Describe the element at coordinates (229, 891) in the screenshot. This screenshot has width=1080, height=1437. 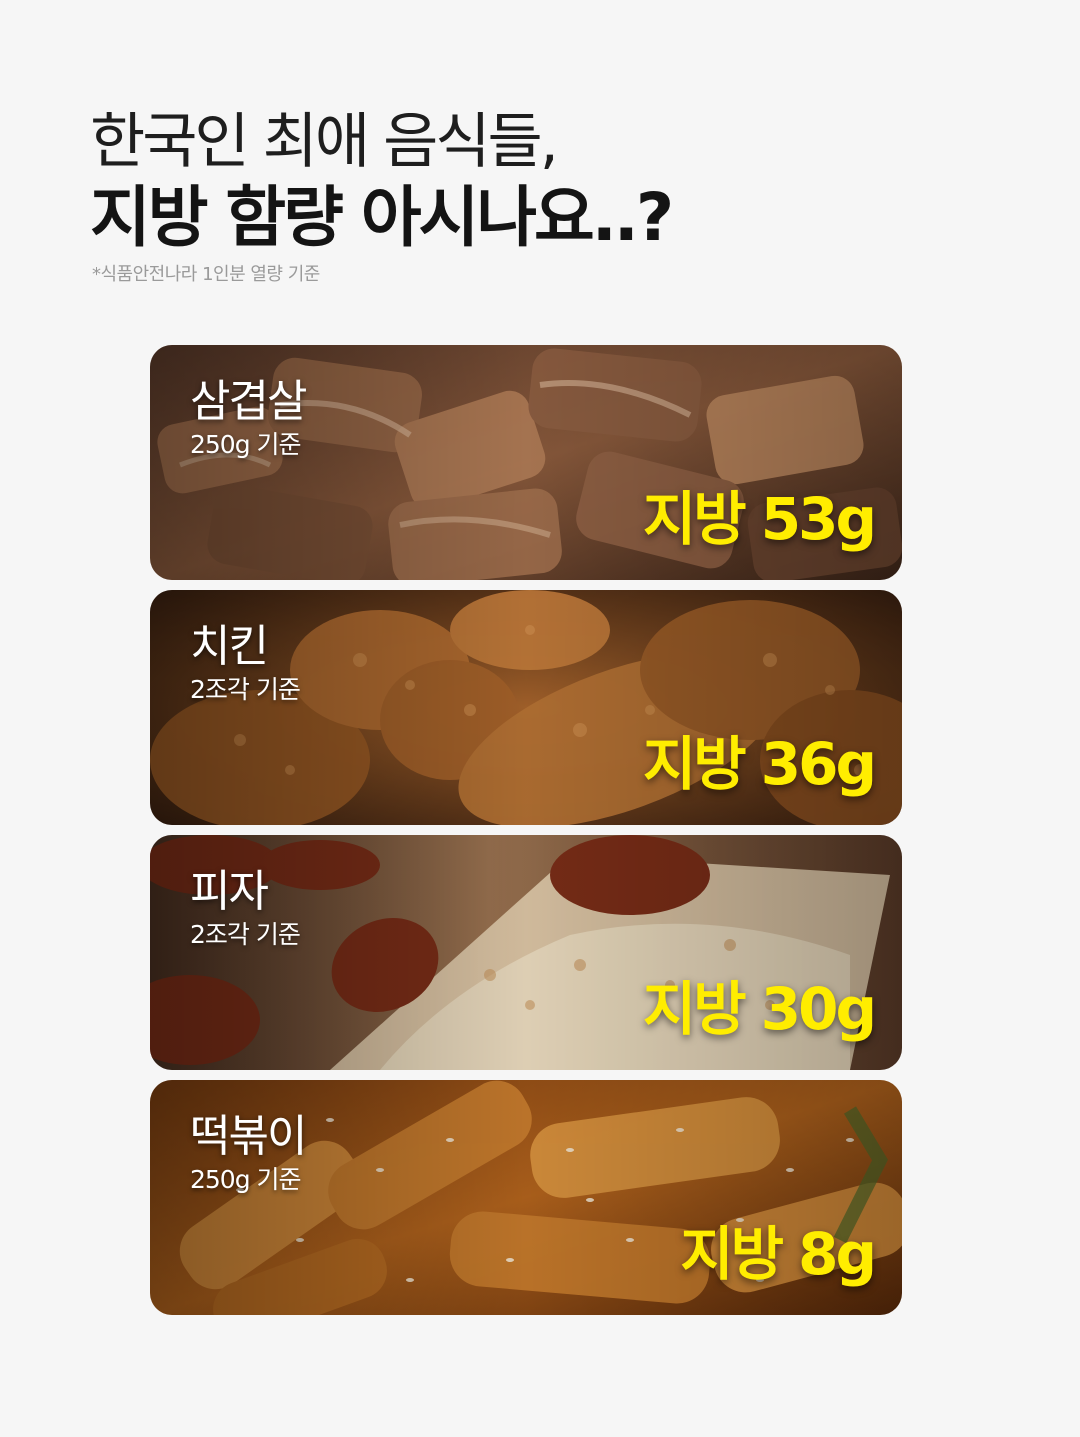
I see `food-name: 피자` at that location.